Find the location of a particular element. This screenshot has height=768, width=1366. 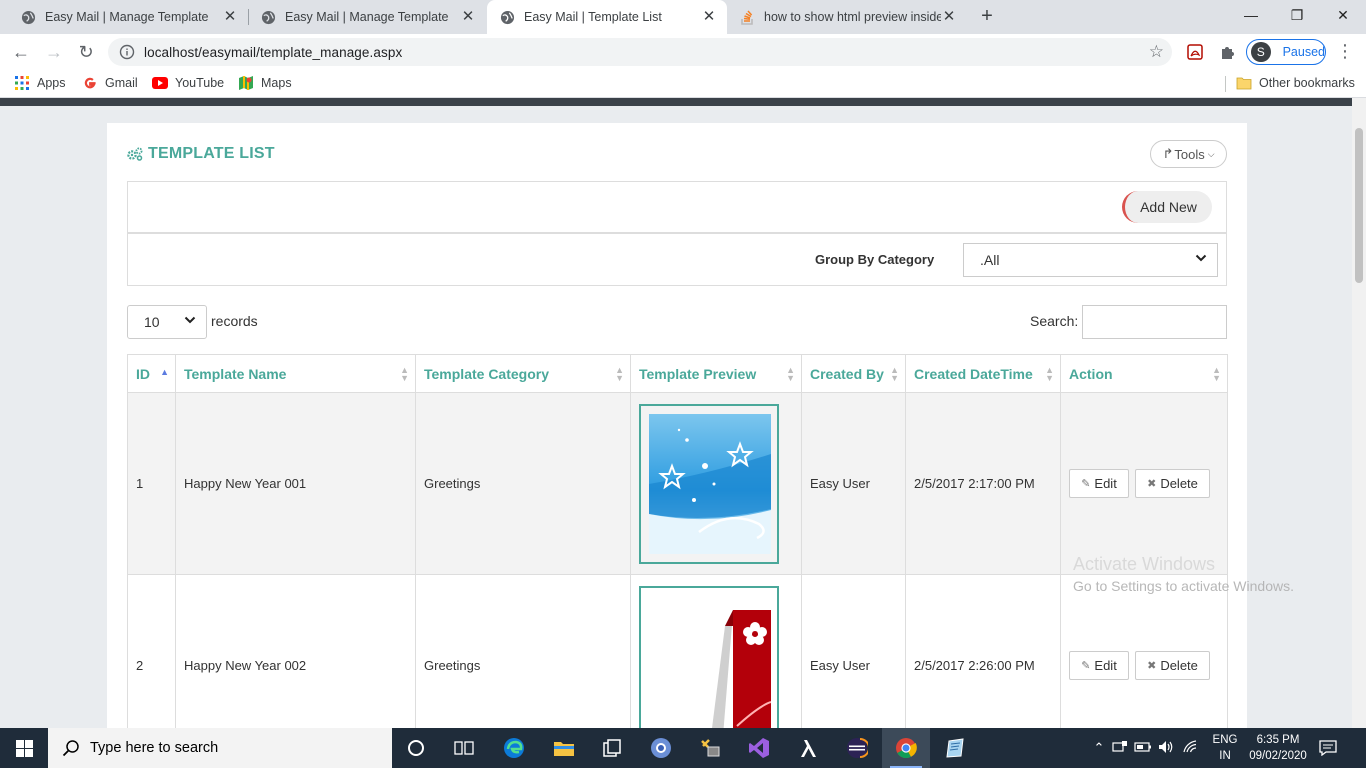

bookmark-youtube: YouTube is located at coordinates (188, 83).